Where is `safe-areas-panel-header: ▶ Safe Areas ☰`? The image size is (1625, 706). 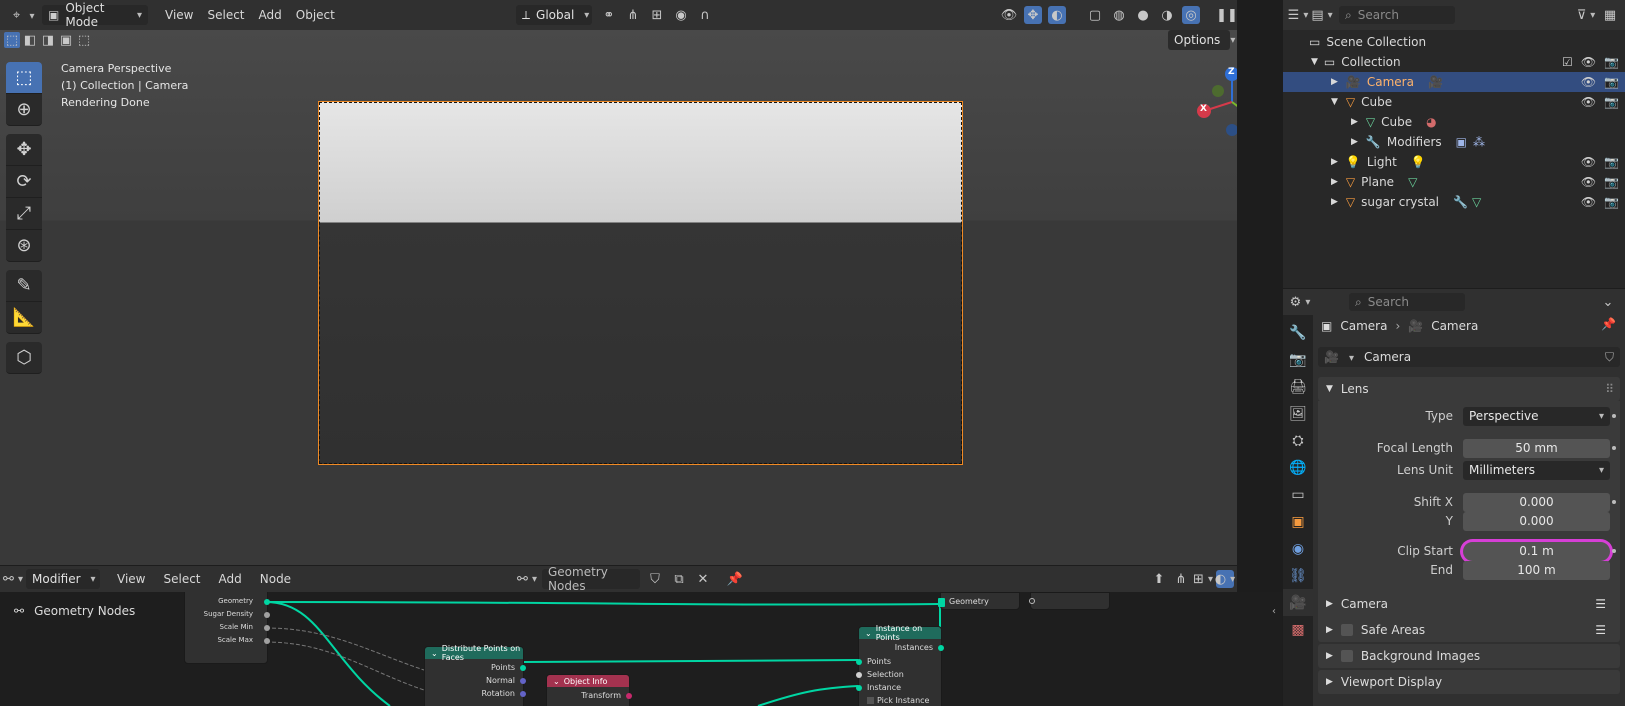 safe-areas-panel-header: ▶ Safe Areas ☰ is located at coordinates (1469, 630).